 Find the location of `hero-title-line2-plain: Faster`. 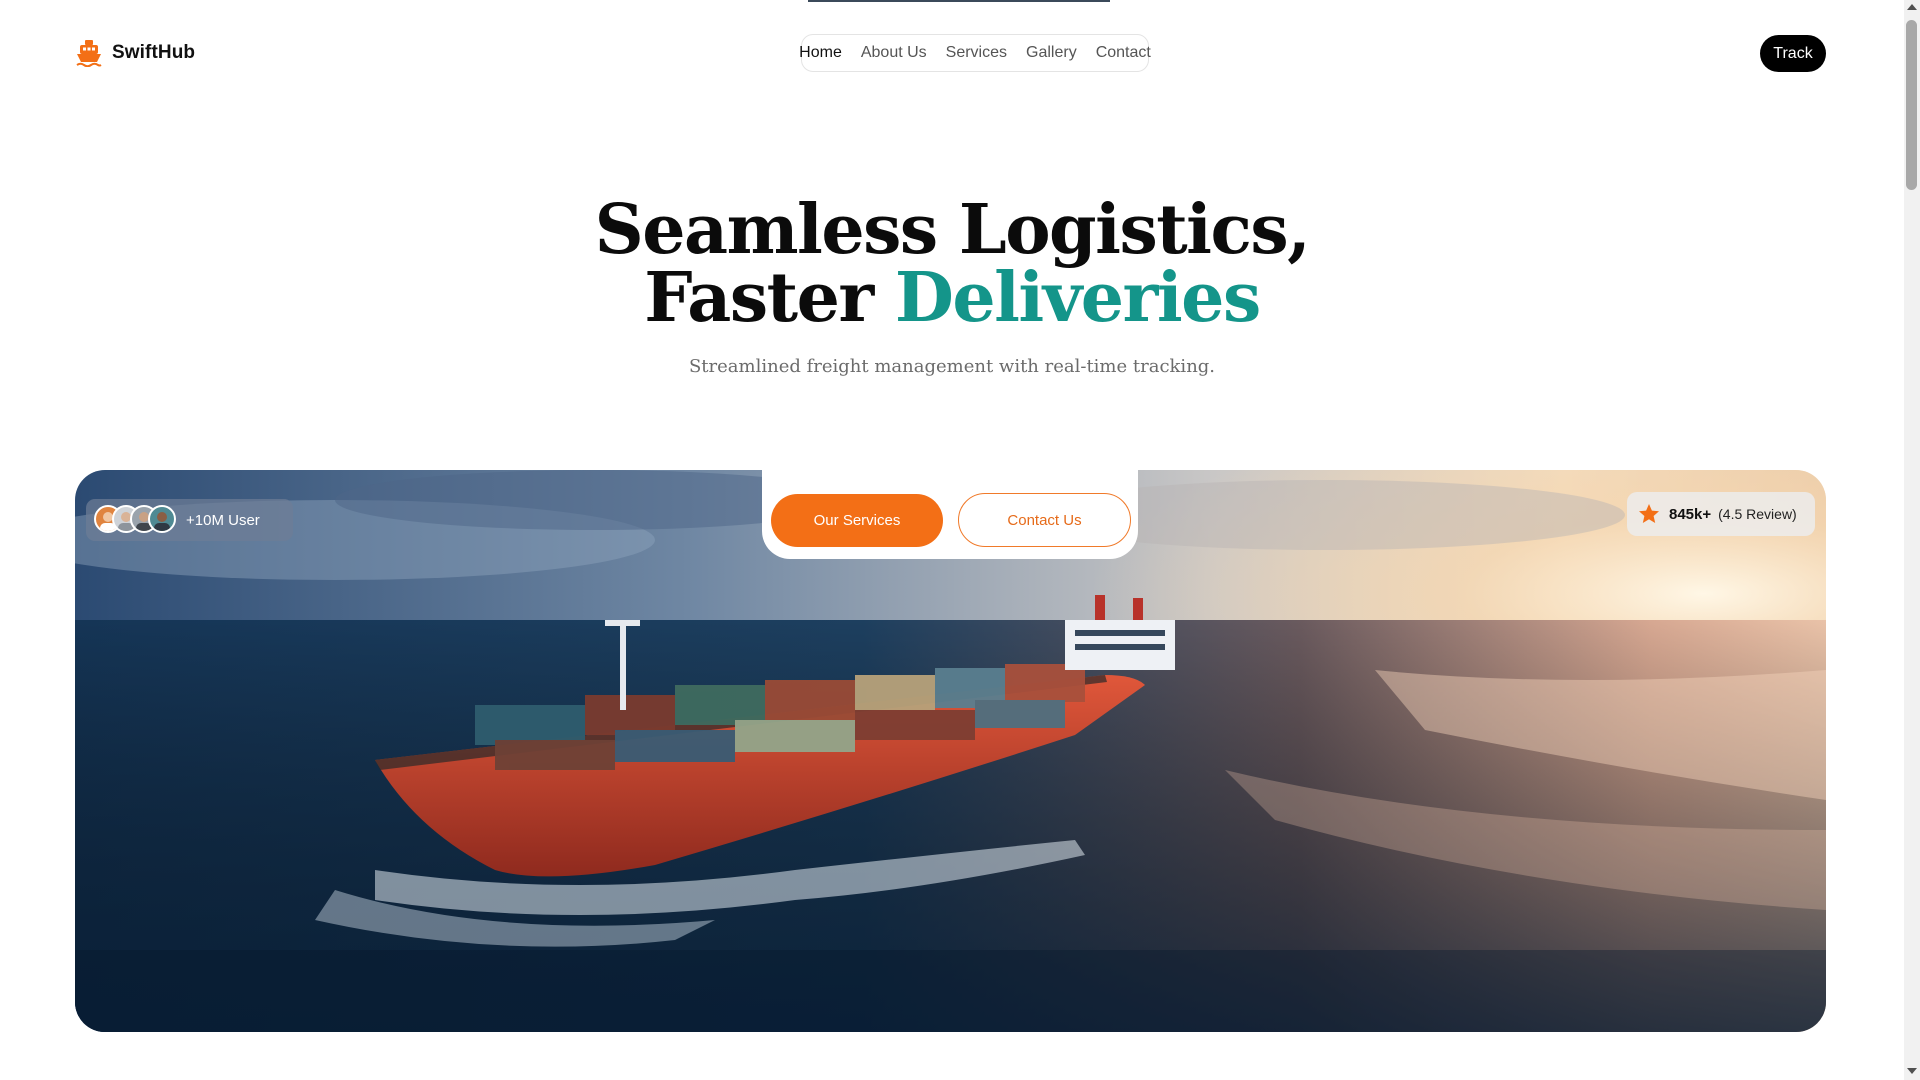

hero-title-line2-plain: Faster is located at coordinates (759, 298).